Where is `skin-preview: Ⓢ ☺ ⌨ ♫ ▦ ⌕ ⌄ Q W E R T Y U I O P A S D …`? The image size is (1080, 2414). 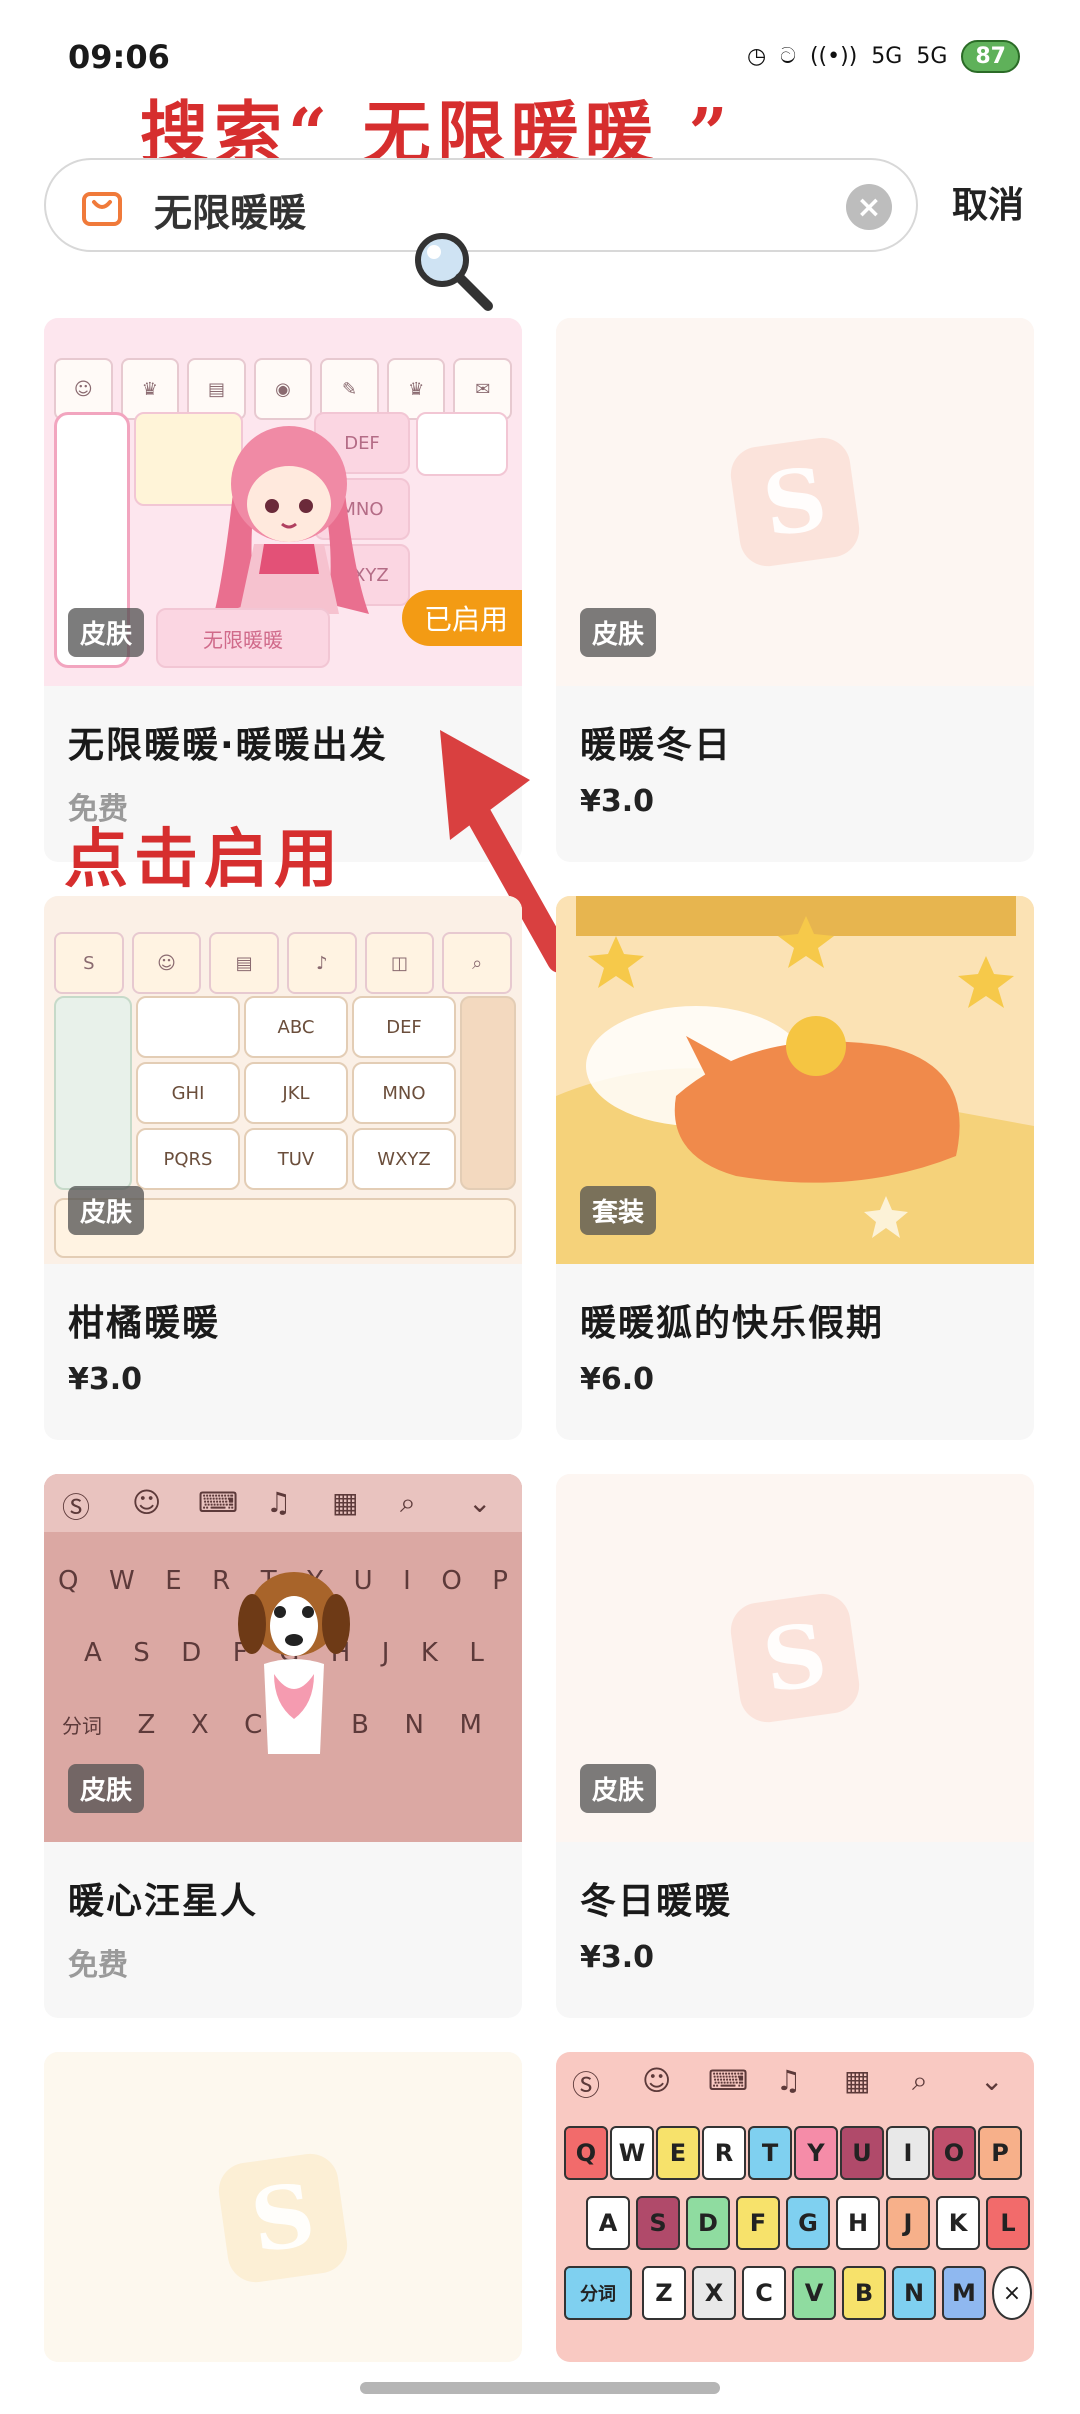
skin-preview: Ⓢ ☺ ⌨ ♫ ▦ ⌕ ⌄ Q W E R T Y U I O P A S D … is located at coordinates (795, 2207).